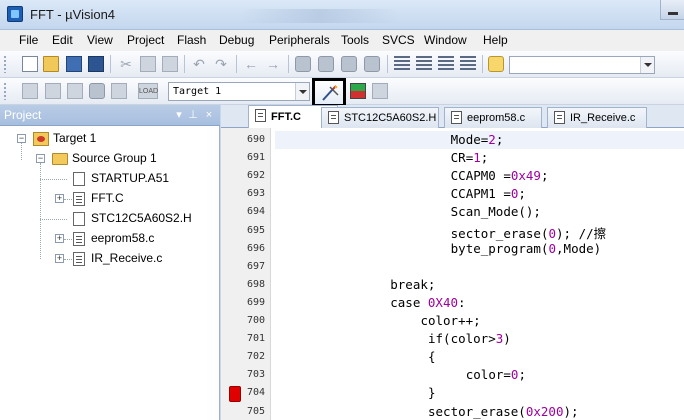 The image size is (684, 420). I want to click on asm-file-icon, so click(79, 179).